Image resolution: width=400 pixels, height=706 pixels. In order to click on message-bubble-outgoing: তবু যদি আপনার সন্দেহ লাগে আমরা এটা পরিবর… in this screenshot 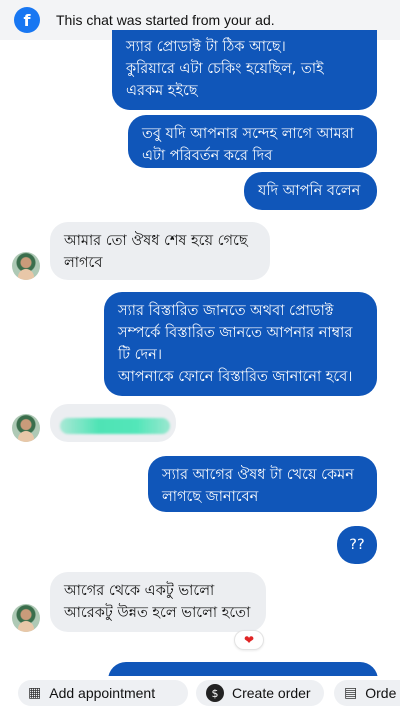, I will do `click(252, 141)`.